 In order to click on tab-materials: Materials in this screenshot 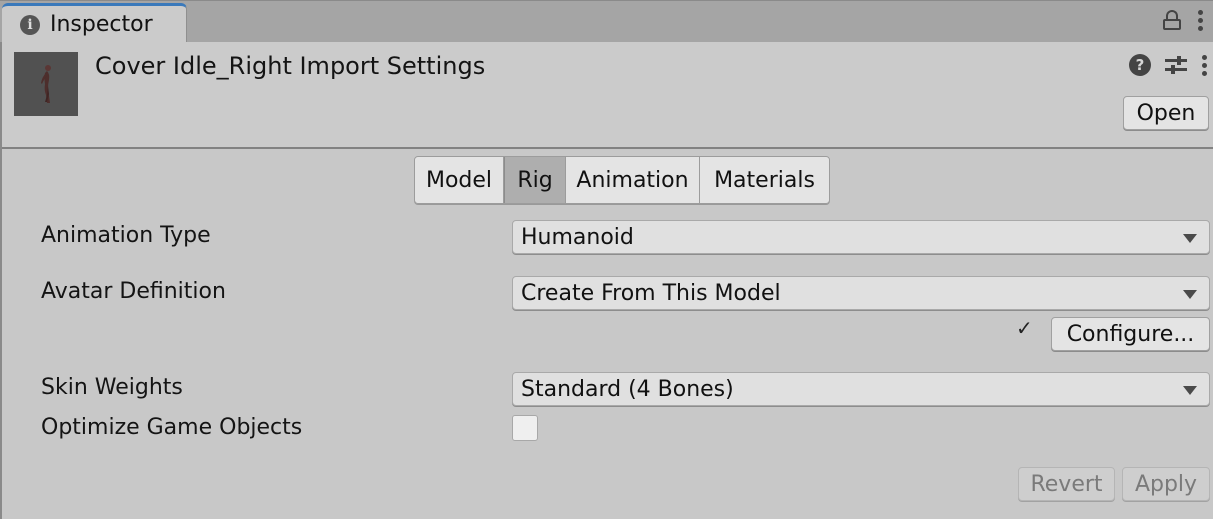, I will do `click(764, 180)`.